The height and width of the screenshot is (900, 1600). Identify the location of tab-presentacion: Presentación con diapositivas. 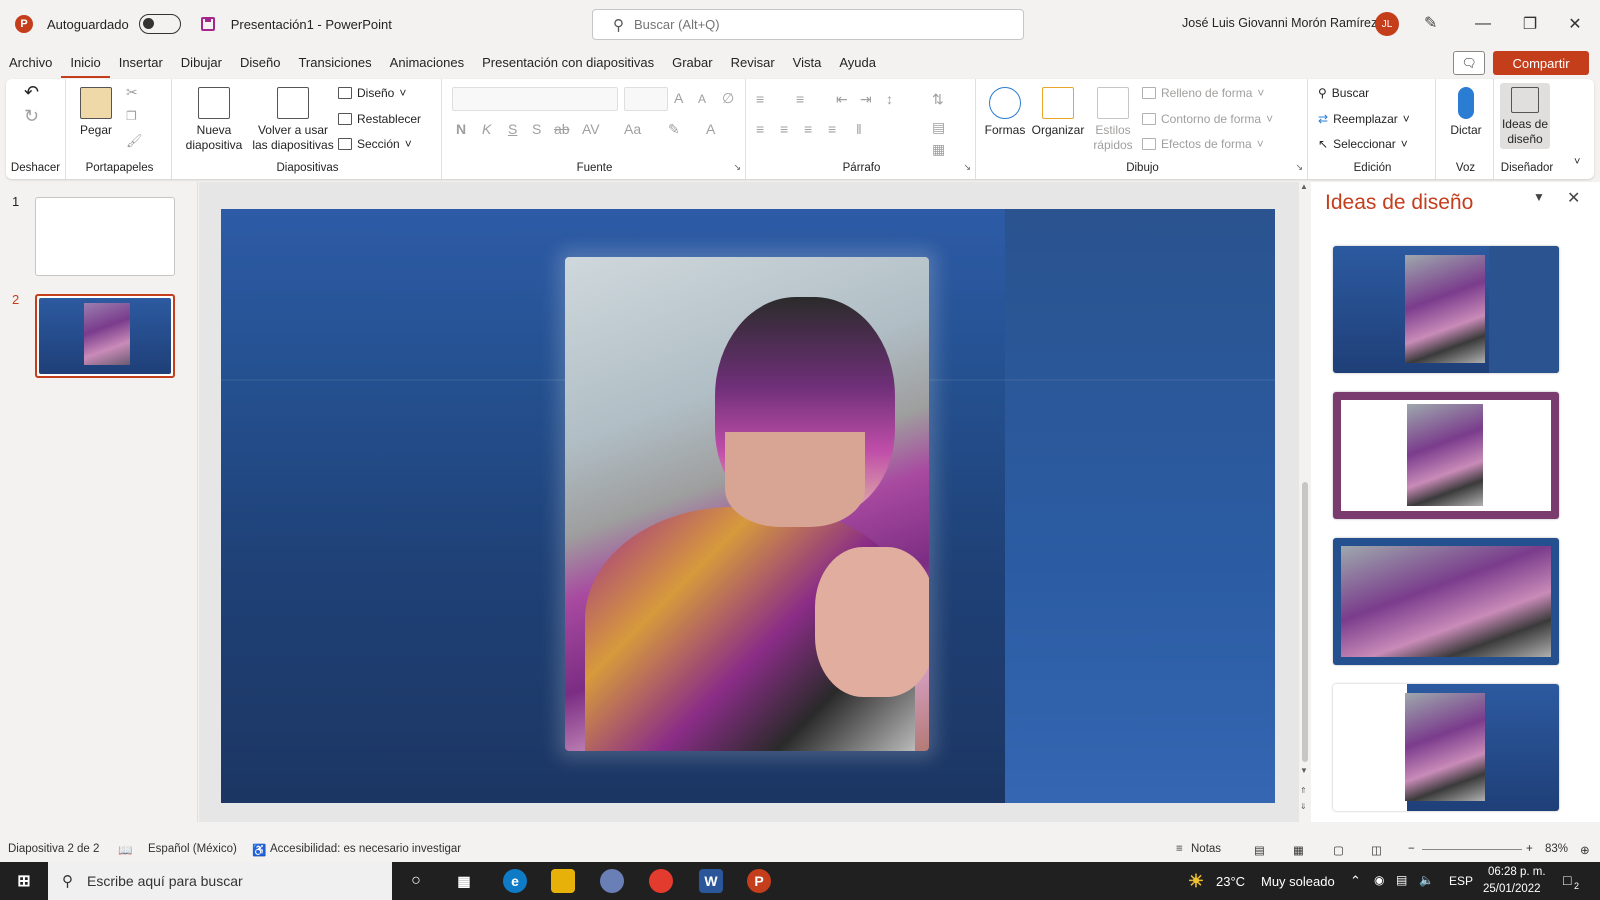
(568, 63).